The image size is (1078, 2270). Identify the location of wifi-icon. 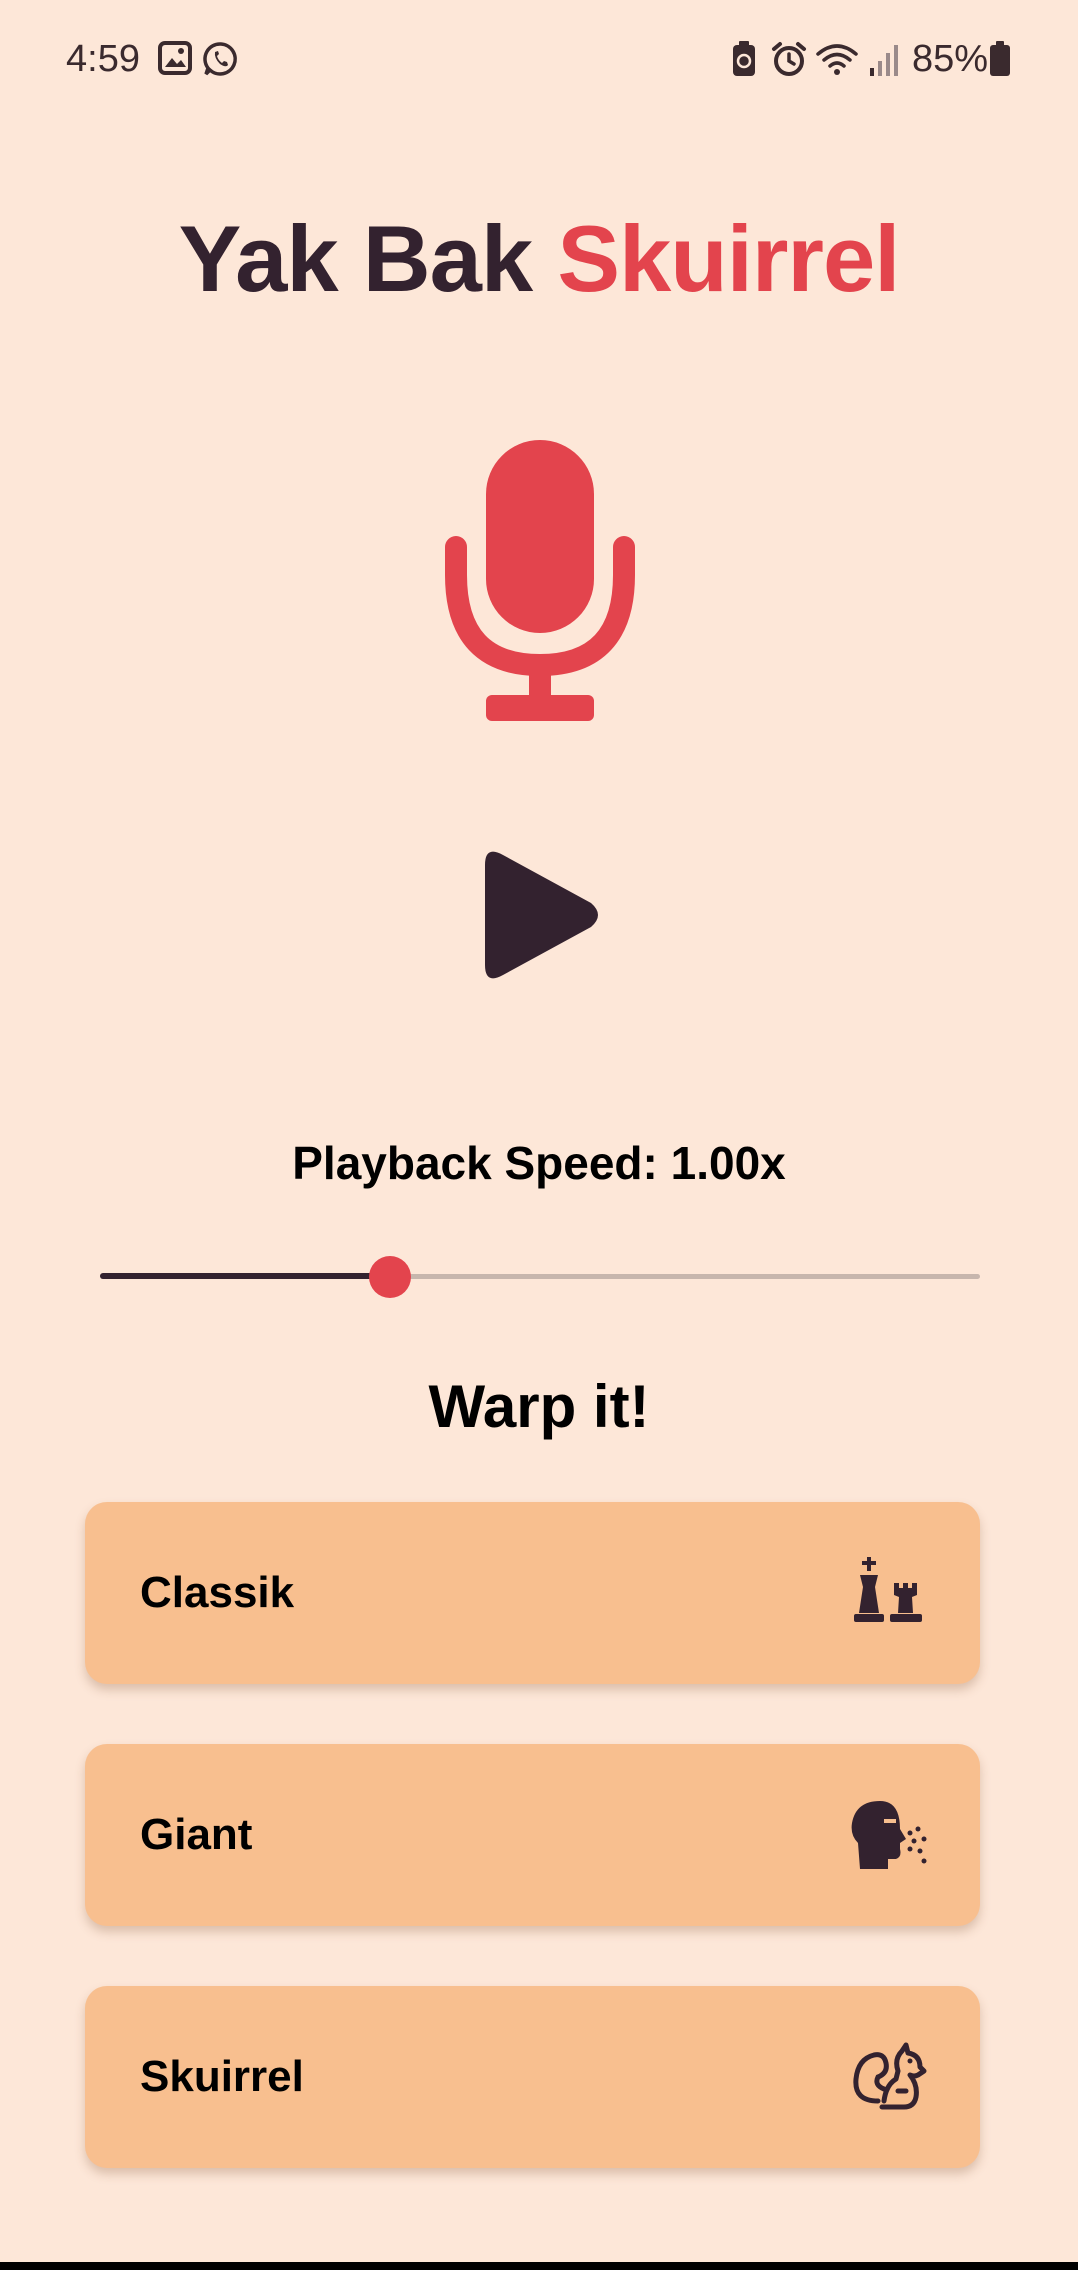
(837, 61).